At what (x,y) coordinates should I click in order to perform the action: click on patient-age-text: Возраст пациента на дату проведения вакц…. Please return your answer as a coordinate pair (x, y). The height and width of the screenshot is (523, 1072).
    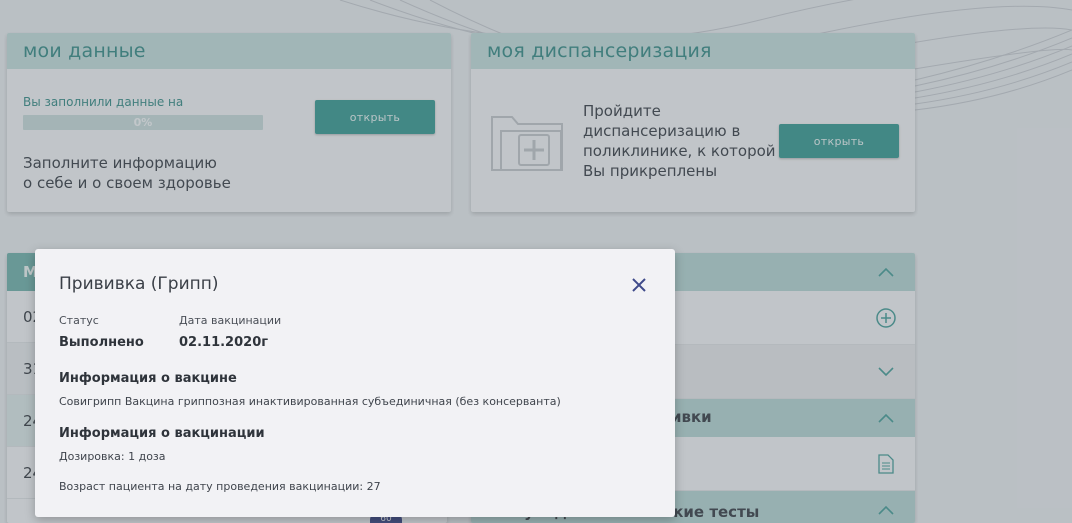
    Looking at the image, I should click on (220, 486).